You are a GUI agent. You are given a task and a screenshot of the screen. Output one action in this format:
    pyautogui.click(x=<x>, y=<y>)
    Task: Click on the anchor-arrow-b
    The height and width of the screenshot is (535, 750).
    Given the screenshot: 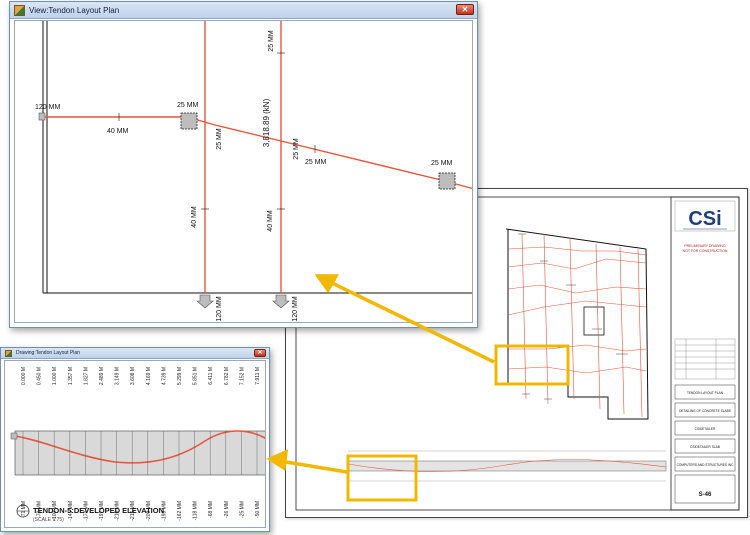 What is the action you would take?
    pyautogui.click(x=281, y=301)
    